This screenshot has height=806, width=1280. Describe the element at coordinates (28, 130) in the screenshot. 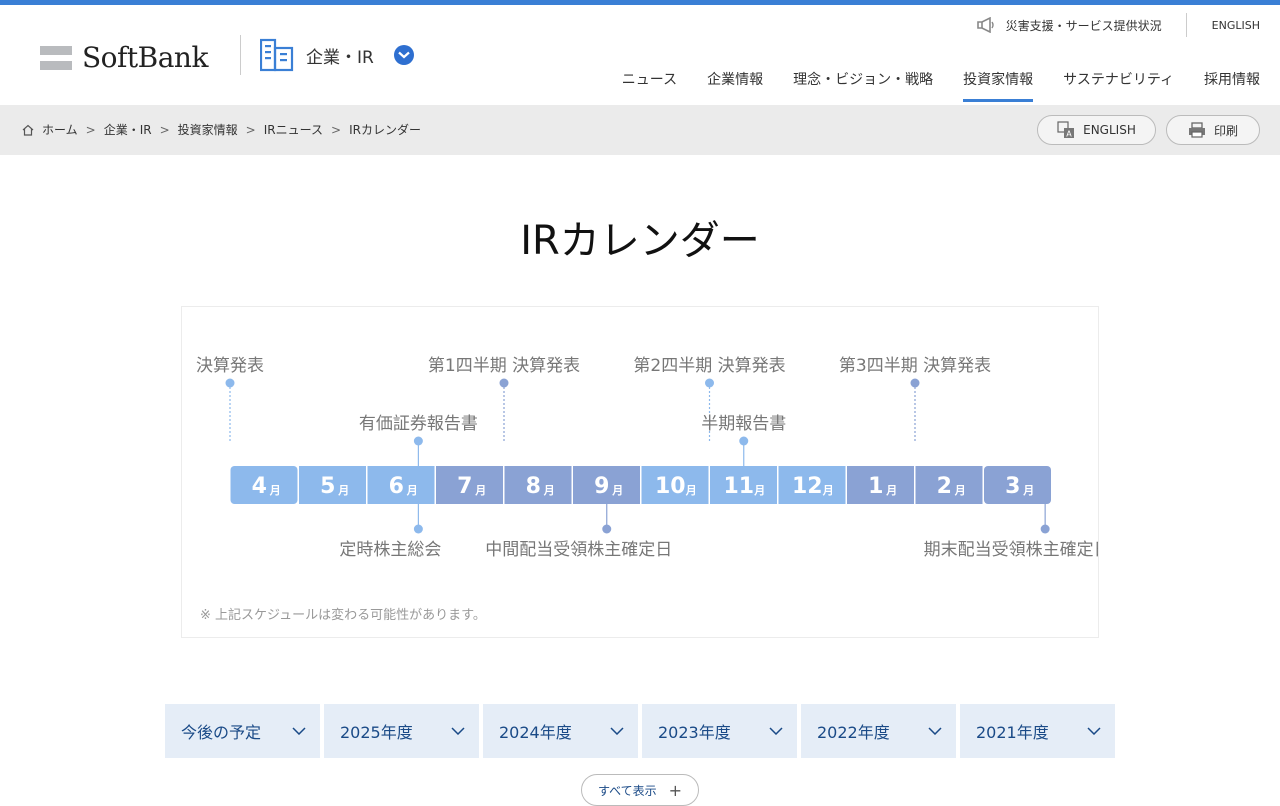

I see `home-icon` at that location.